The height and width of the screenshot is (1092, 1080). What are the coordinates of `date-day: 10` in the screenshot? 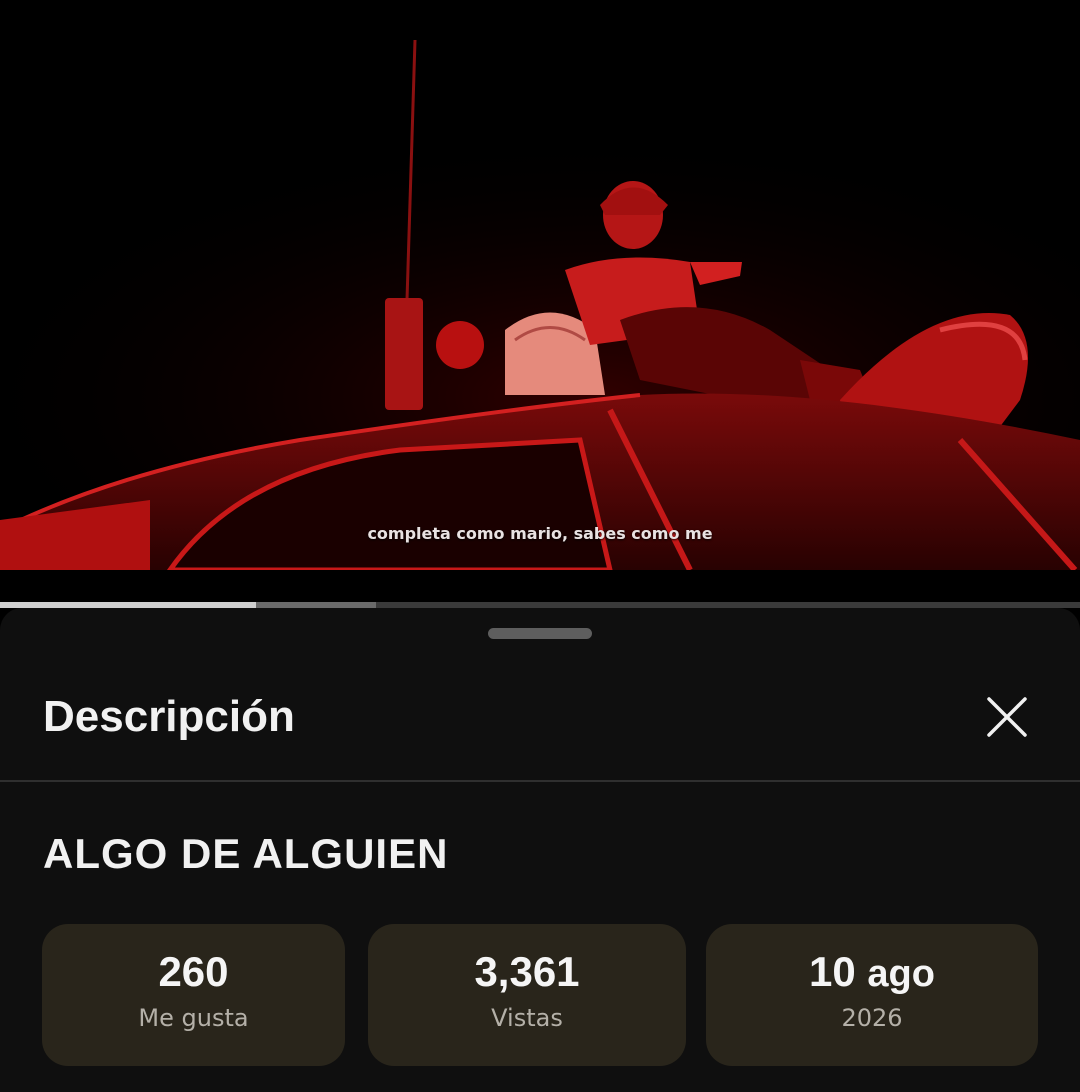 It's located at (832, 971).